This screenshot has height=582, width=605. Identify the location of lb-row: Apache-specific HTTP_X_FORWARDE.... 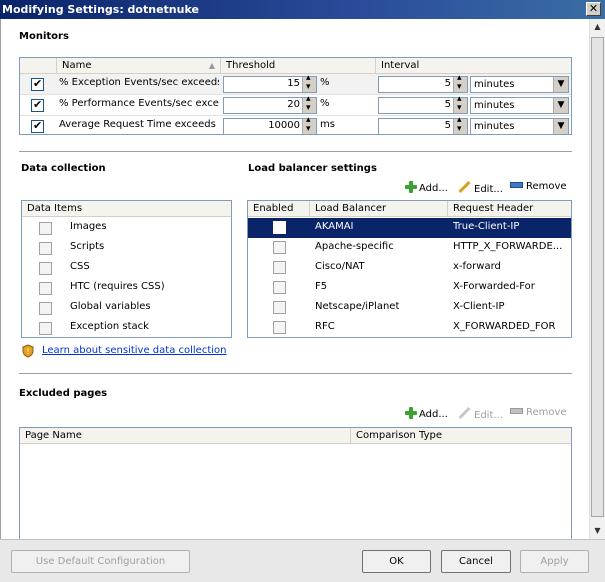
(409, 248).